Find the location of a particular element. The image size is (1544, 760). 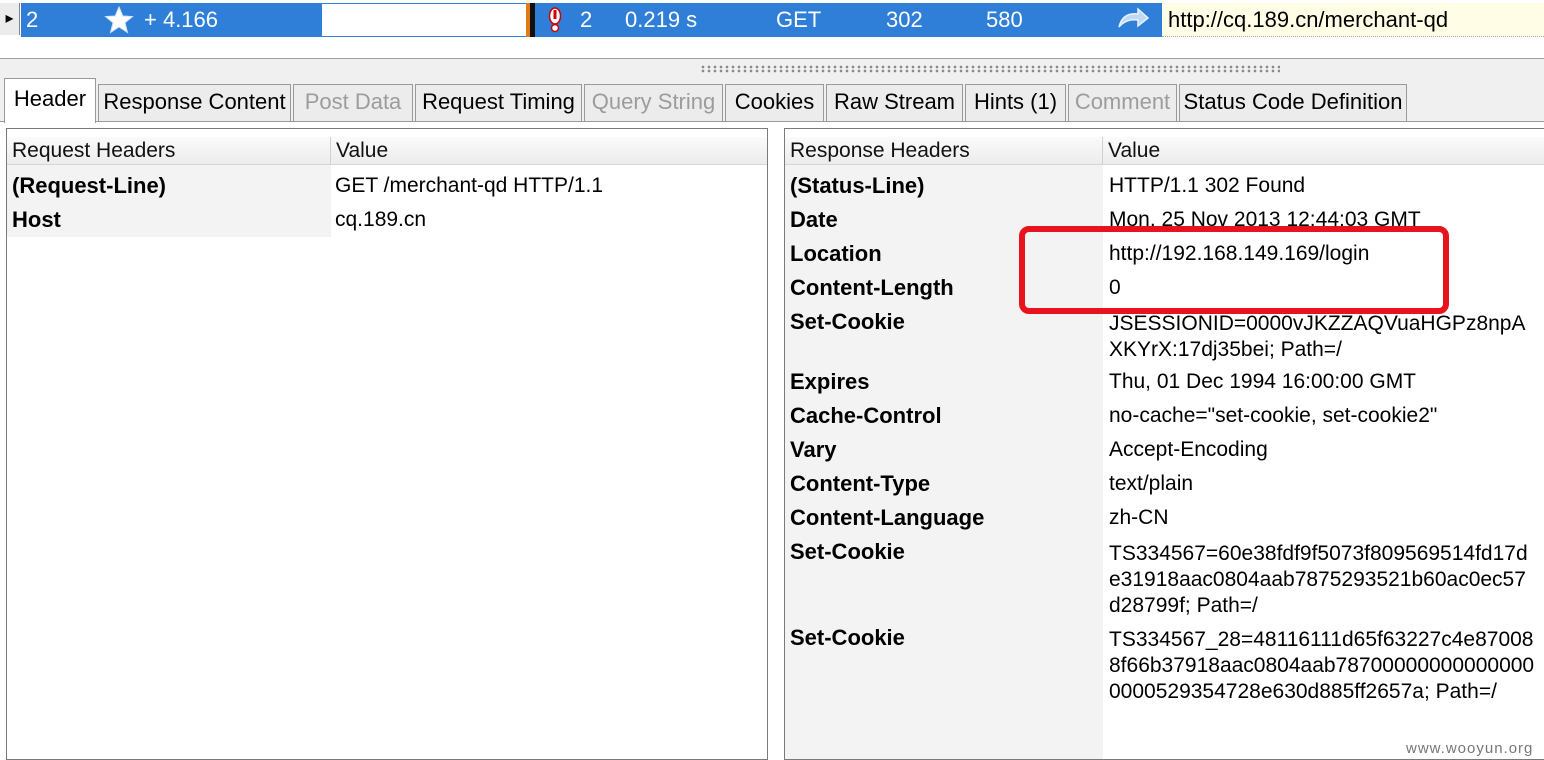

tab-status-code-definition: Status Code Definition is located at coordinates (1293, 102).